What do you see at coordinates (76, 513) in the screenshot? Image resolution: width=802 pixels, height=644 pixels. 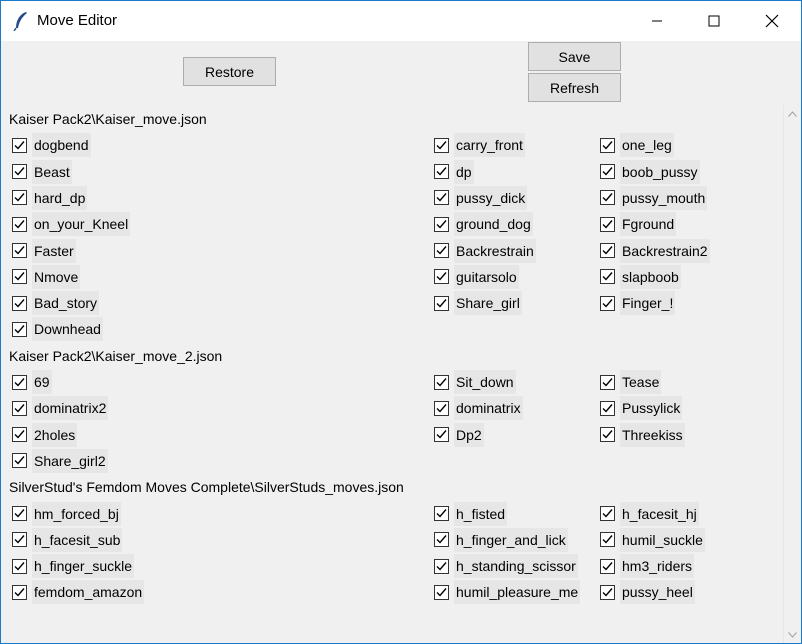 I see `move-label: hm_forced_bj` at bounding box center [76, 513].